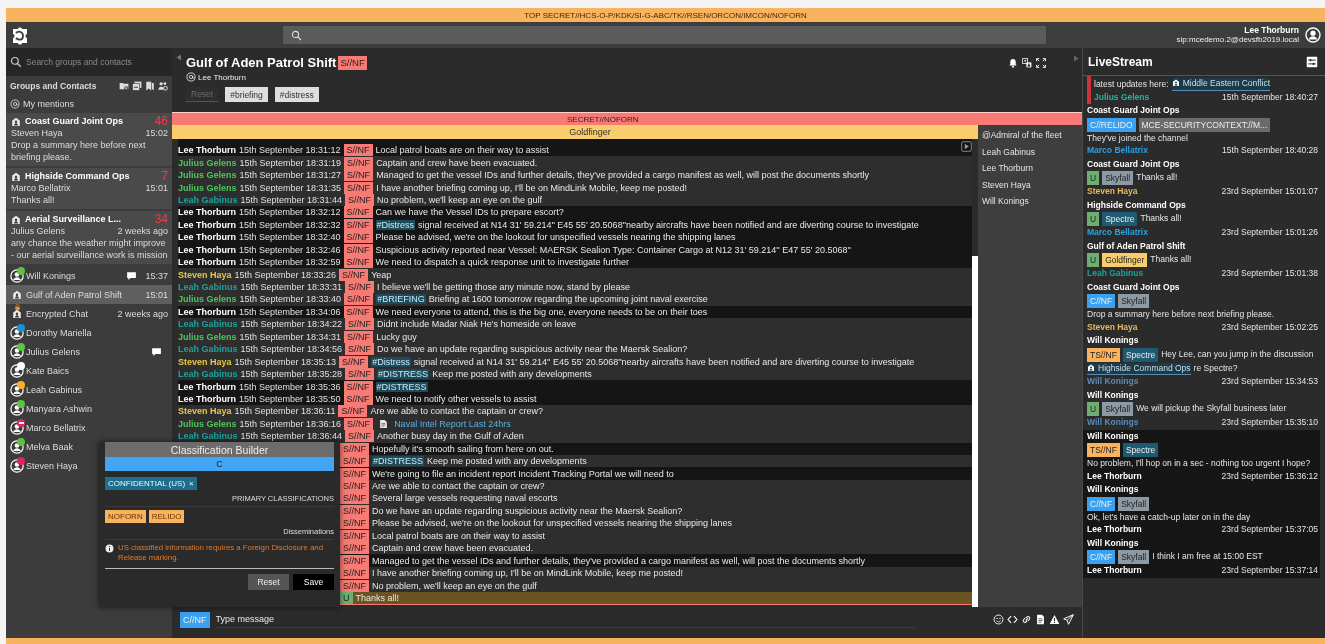 The width and height of the screenshot is (1325, 644). Describe the element at coordinates (89, 351) in the screenshot. I see `contact-item: Julius Gelens` at that location.